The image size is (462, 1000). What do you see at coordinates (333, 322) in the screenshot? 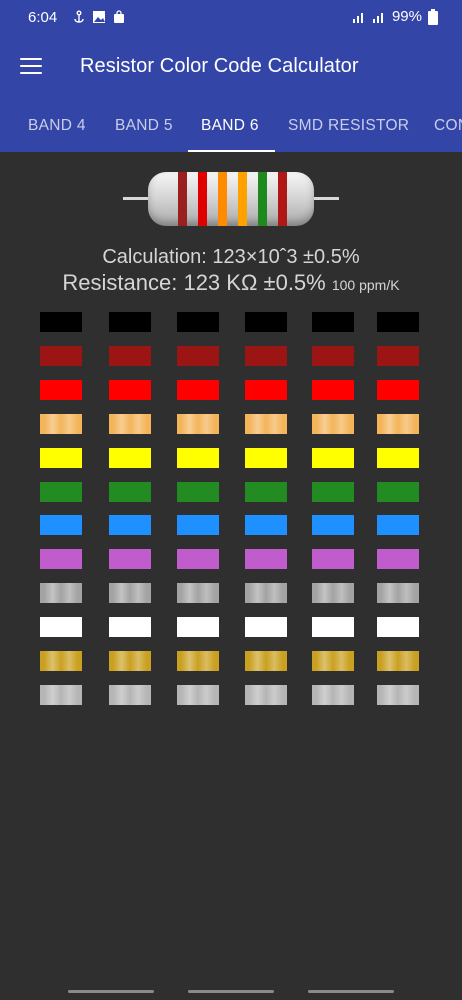
I see `swatch-band5-black` at bounding box center [333, 322].